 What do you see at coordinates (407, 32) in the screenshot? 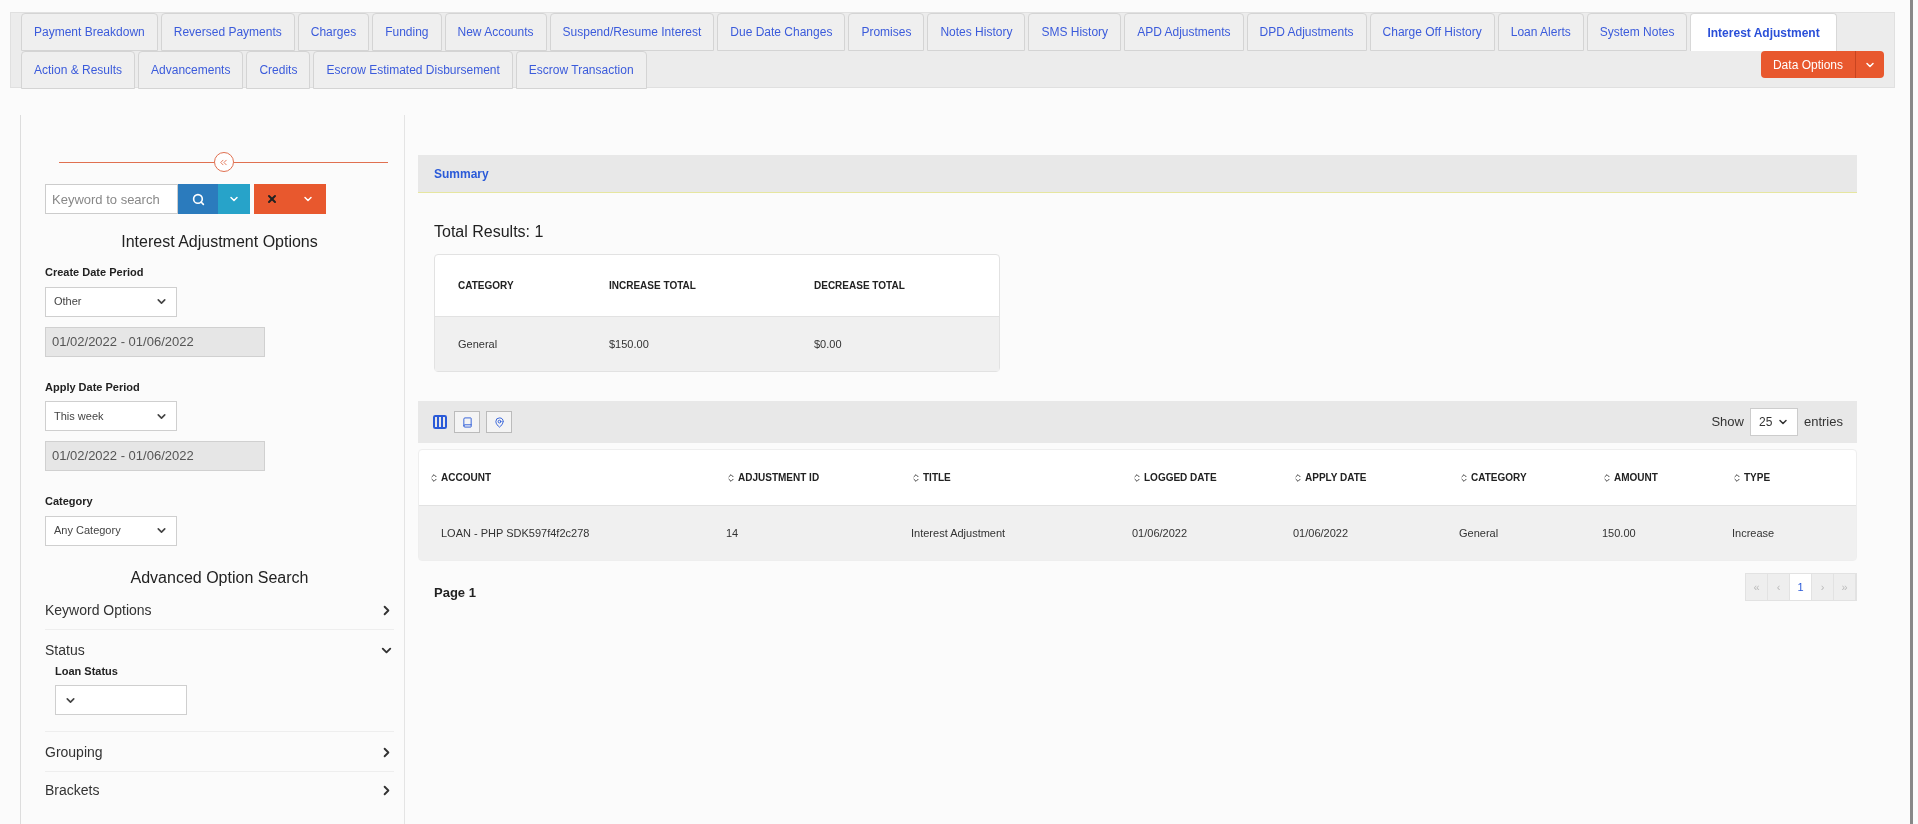
I see `tab: Funding` at bounding box center [407, 32].